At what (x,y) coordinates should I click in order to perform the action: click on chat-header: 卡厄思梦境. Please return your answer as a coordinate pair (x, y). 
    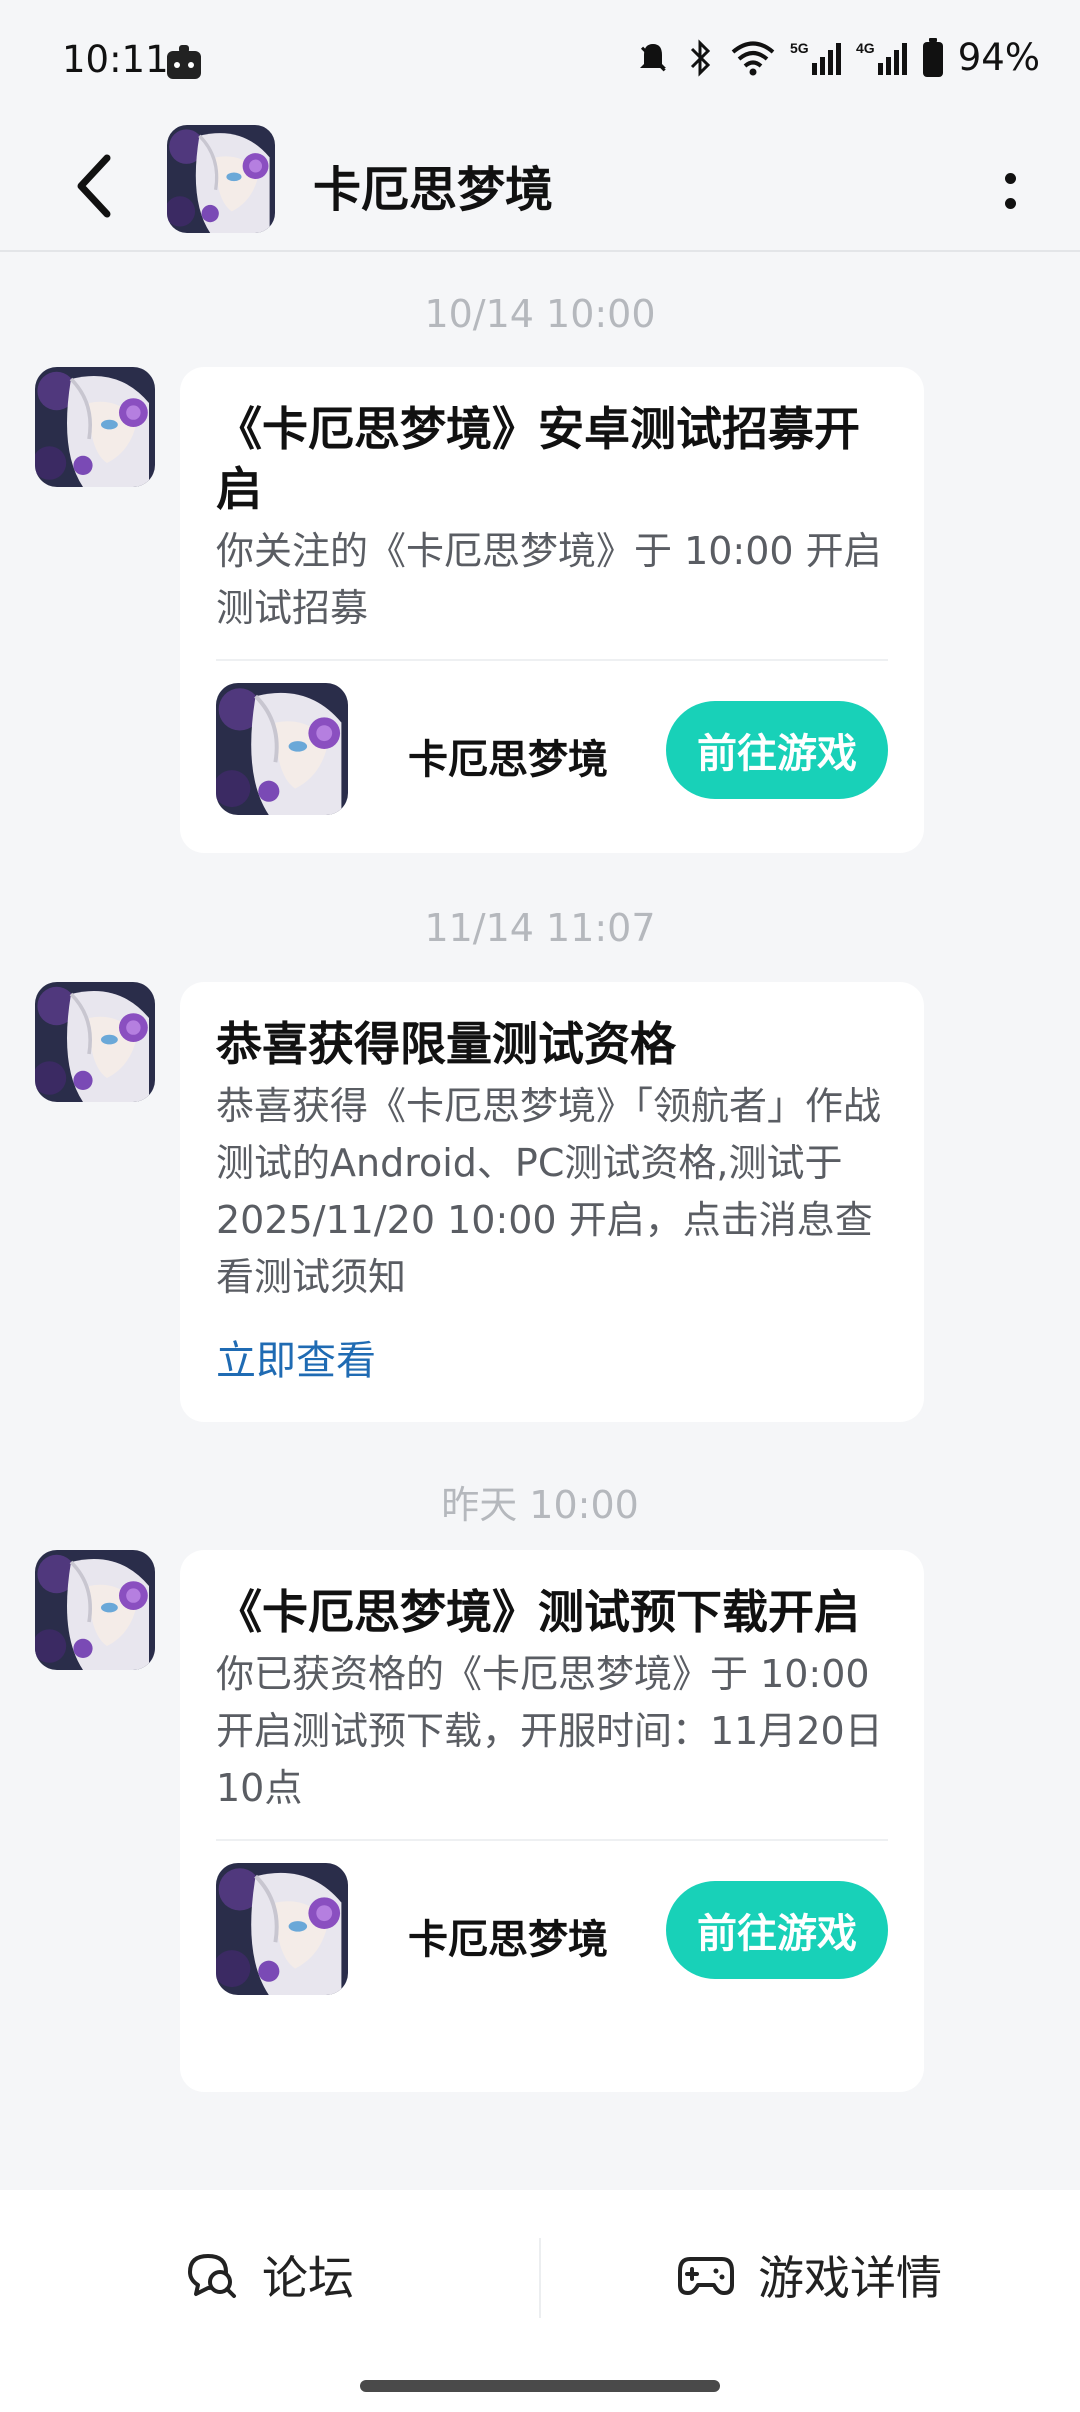
    Looking at the image, I should click on (540, 186).